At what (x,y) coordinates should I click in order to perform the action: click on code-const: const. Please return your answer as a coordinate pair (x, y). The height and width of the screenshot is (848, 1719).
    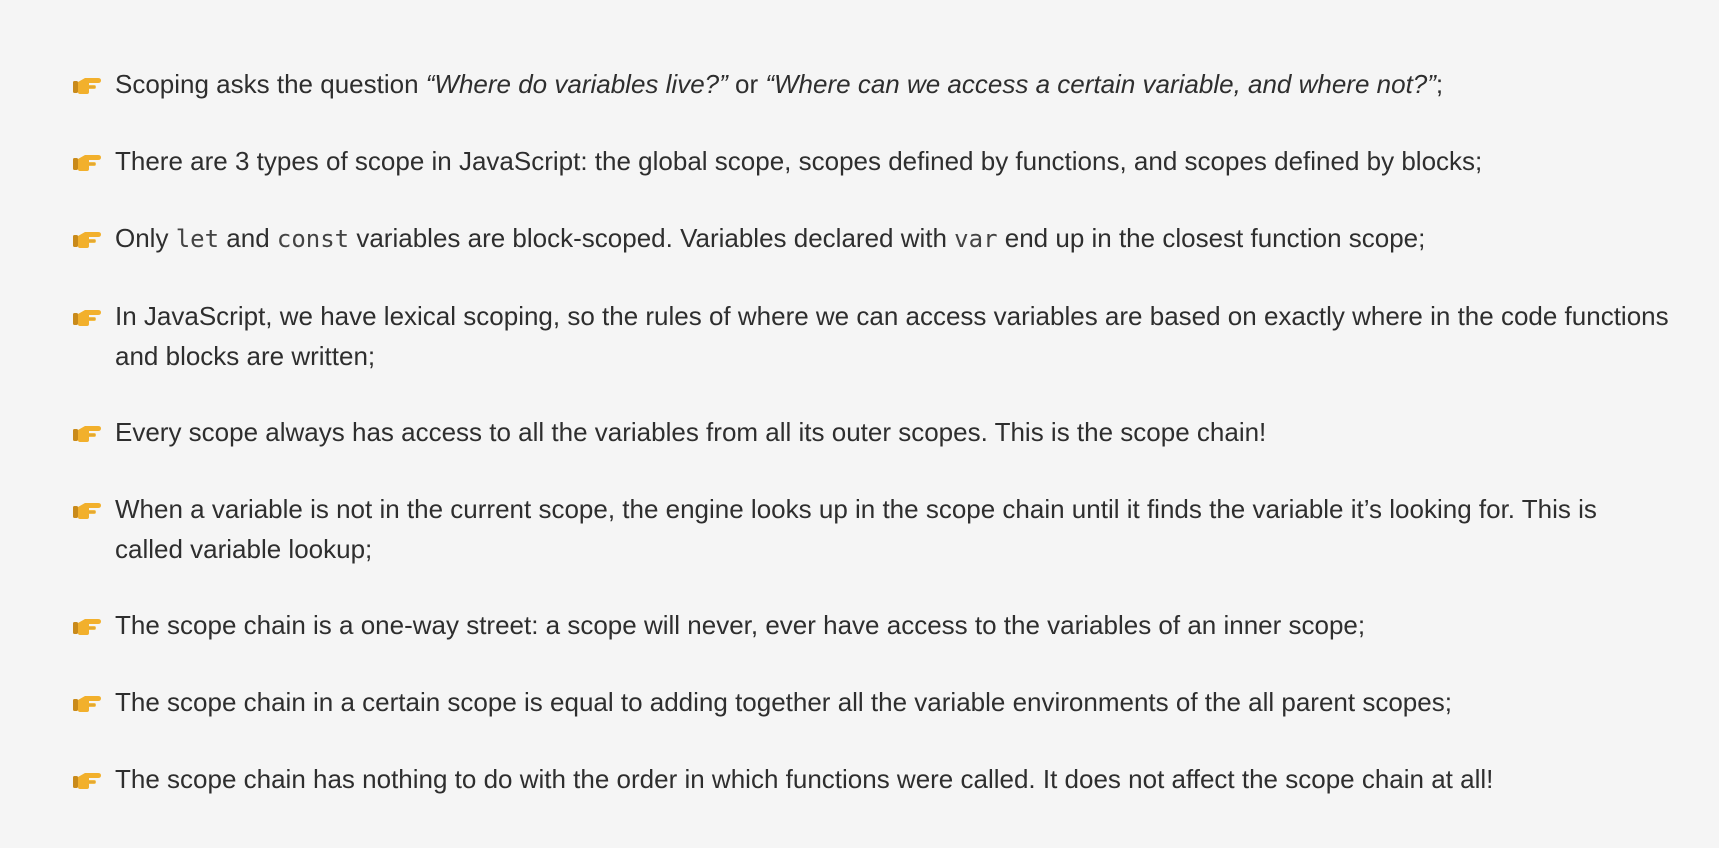
    Looking at the image, I should click on (313, 239).